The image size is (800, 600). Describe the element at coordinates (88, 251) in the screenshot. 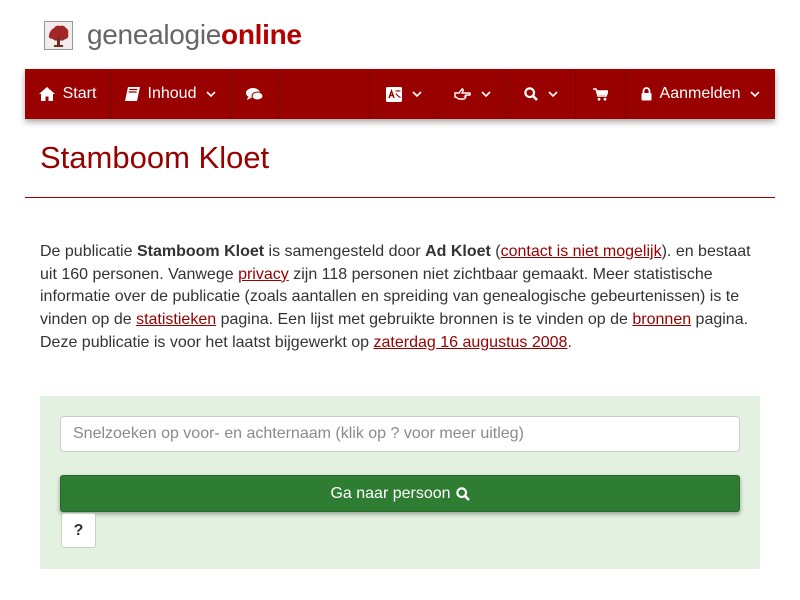

I see `intro-text: De publicatie` at that location.